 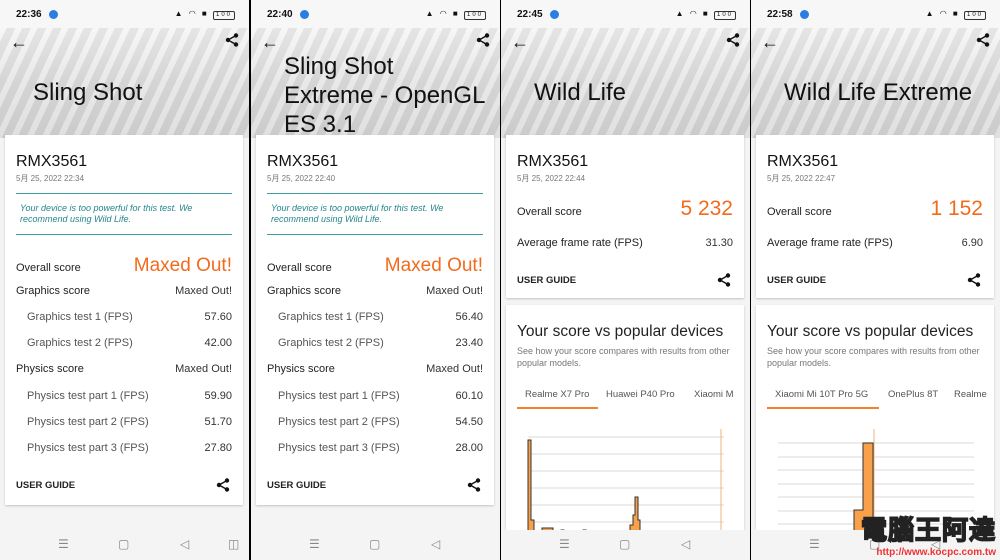 What do you see at coordinates (551, 178) in the screenshot?
I see `result-date: 5月 25, 2022 22:44` at bounding box center [551, 178].